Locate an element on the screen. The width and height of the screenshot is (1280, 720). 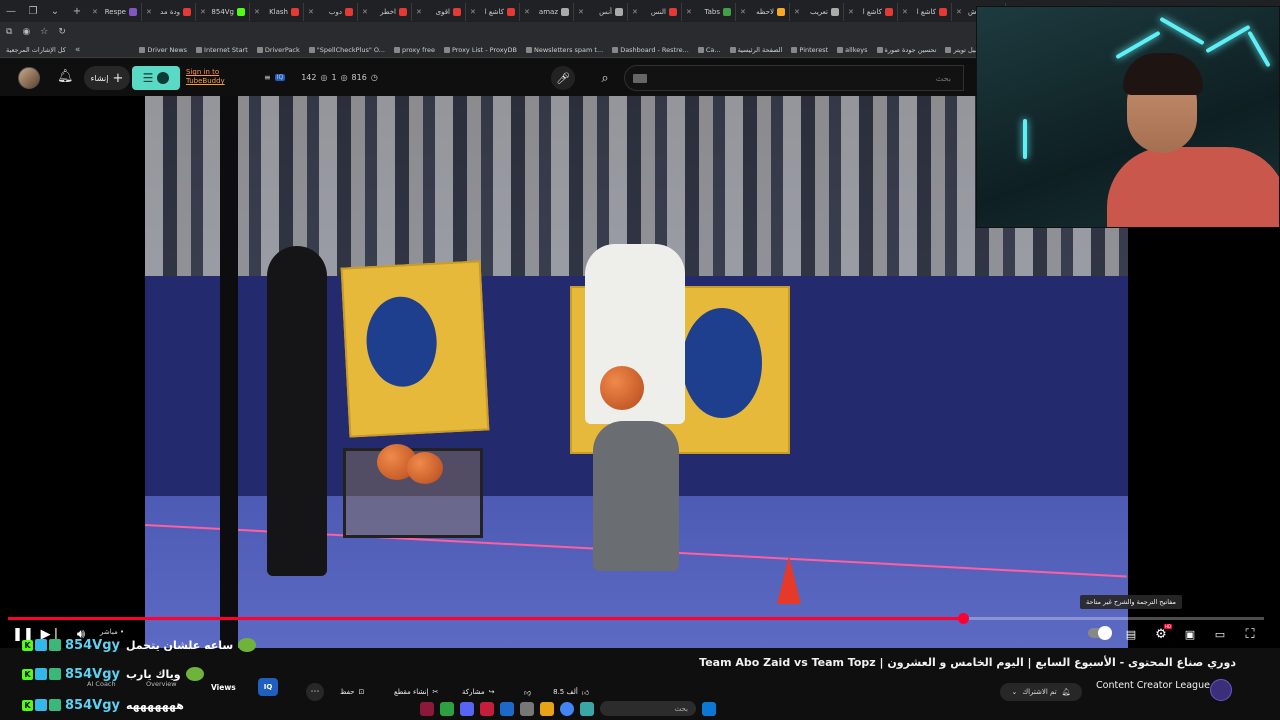
search-input is located at coordinates (801, 78).